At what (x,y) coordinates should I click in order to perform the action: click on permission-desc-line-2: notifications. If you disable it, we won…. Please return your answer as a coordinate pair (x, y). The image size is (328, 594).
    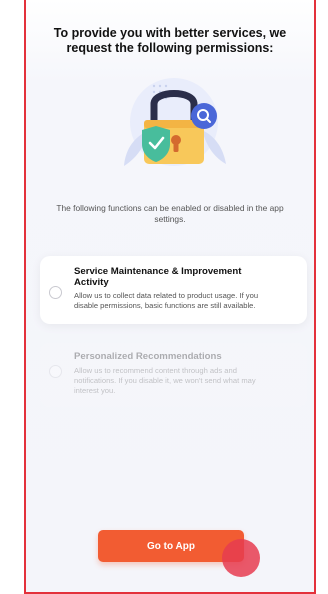
    Looking at the image, I should click on (165, 380).